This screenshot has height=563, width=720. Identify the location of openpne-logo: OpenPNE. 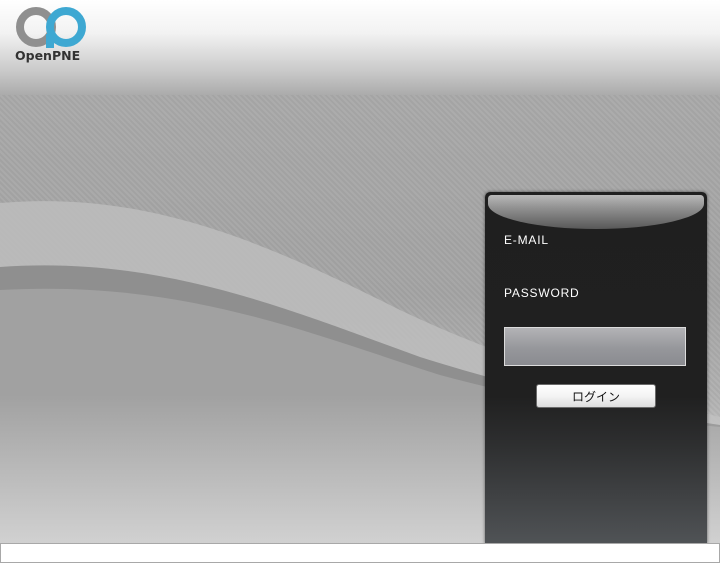
(54, 35).